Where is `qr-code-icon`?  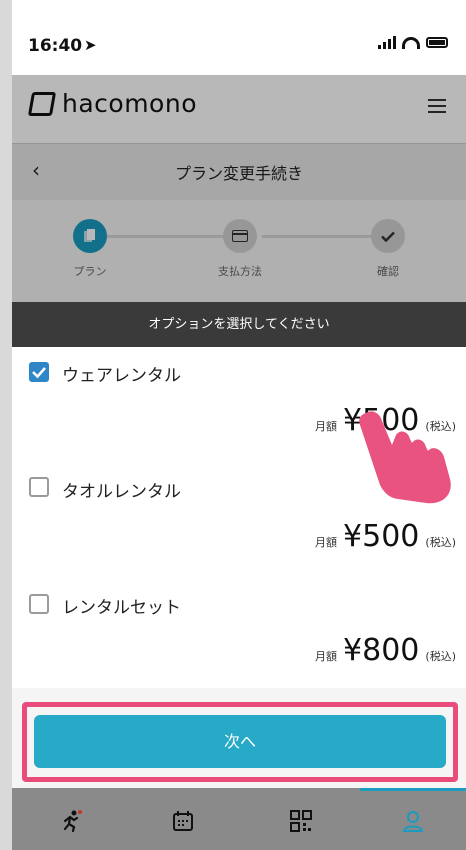
qr-code-icon is located at coordinates (301, 821).